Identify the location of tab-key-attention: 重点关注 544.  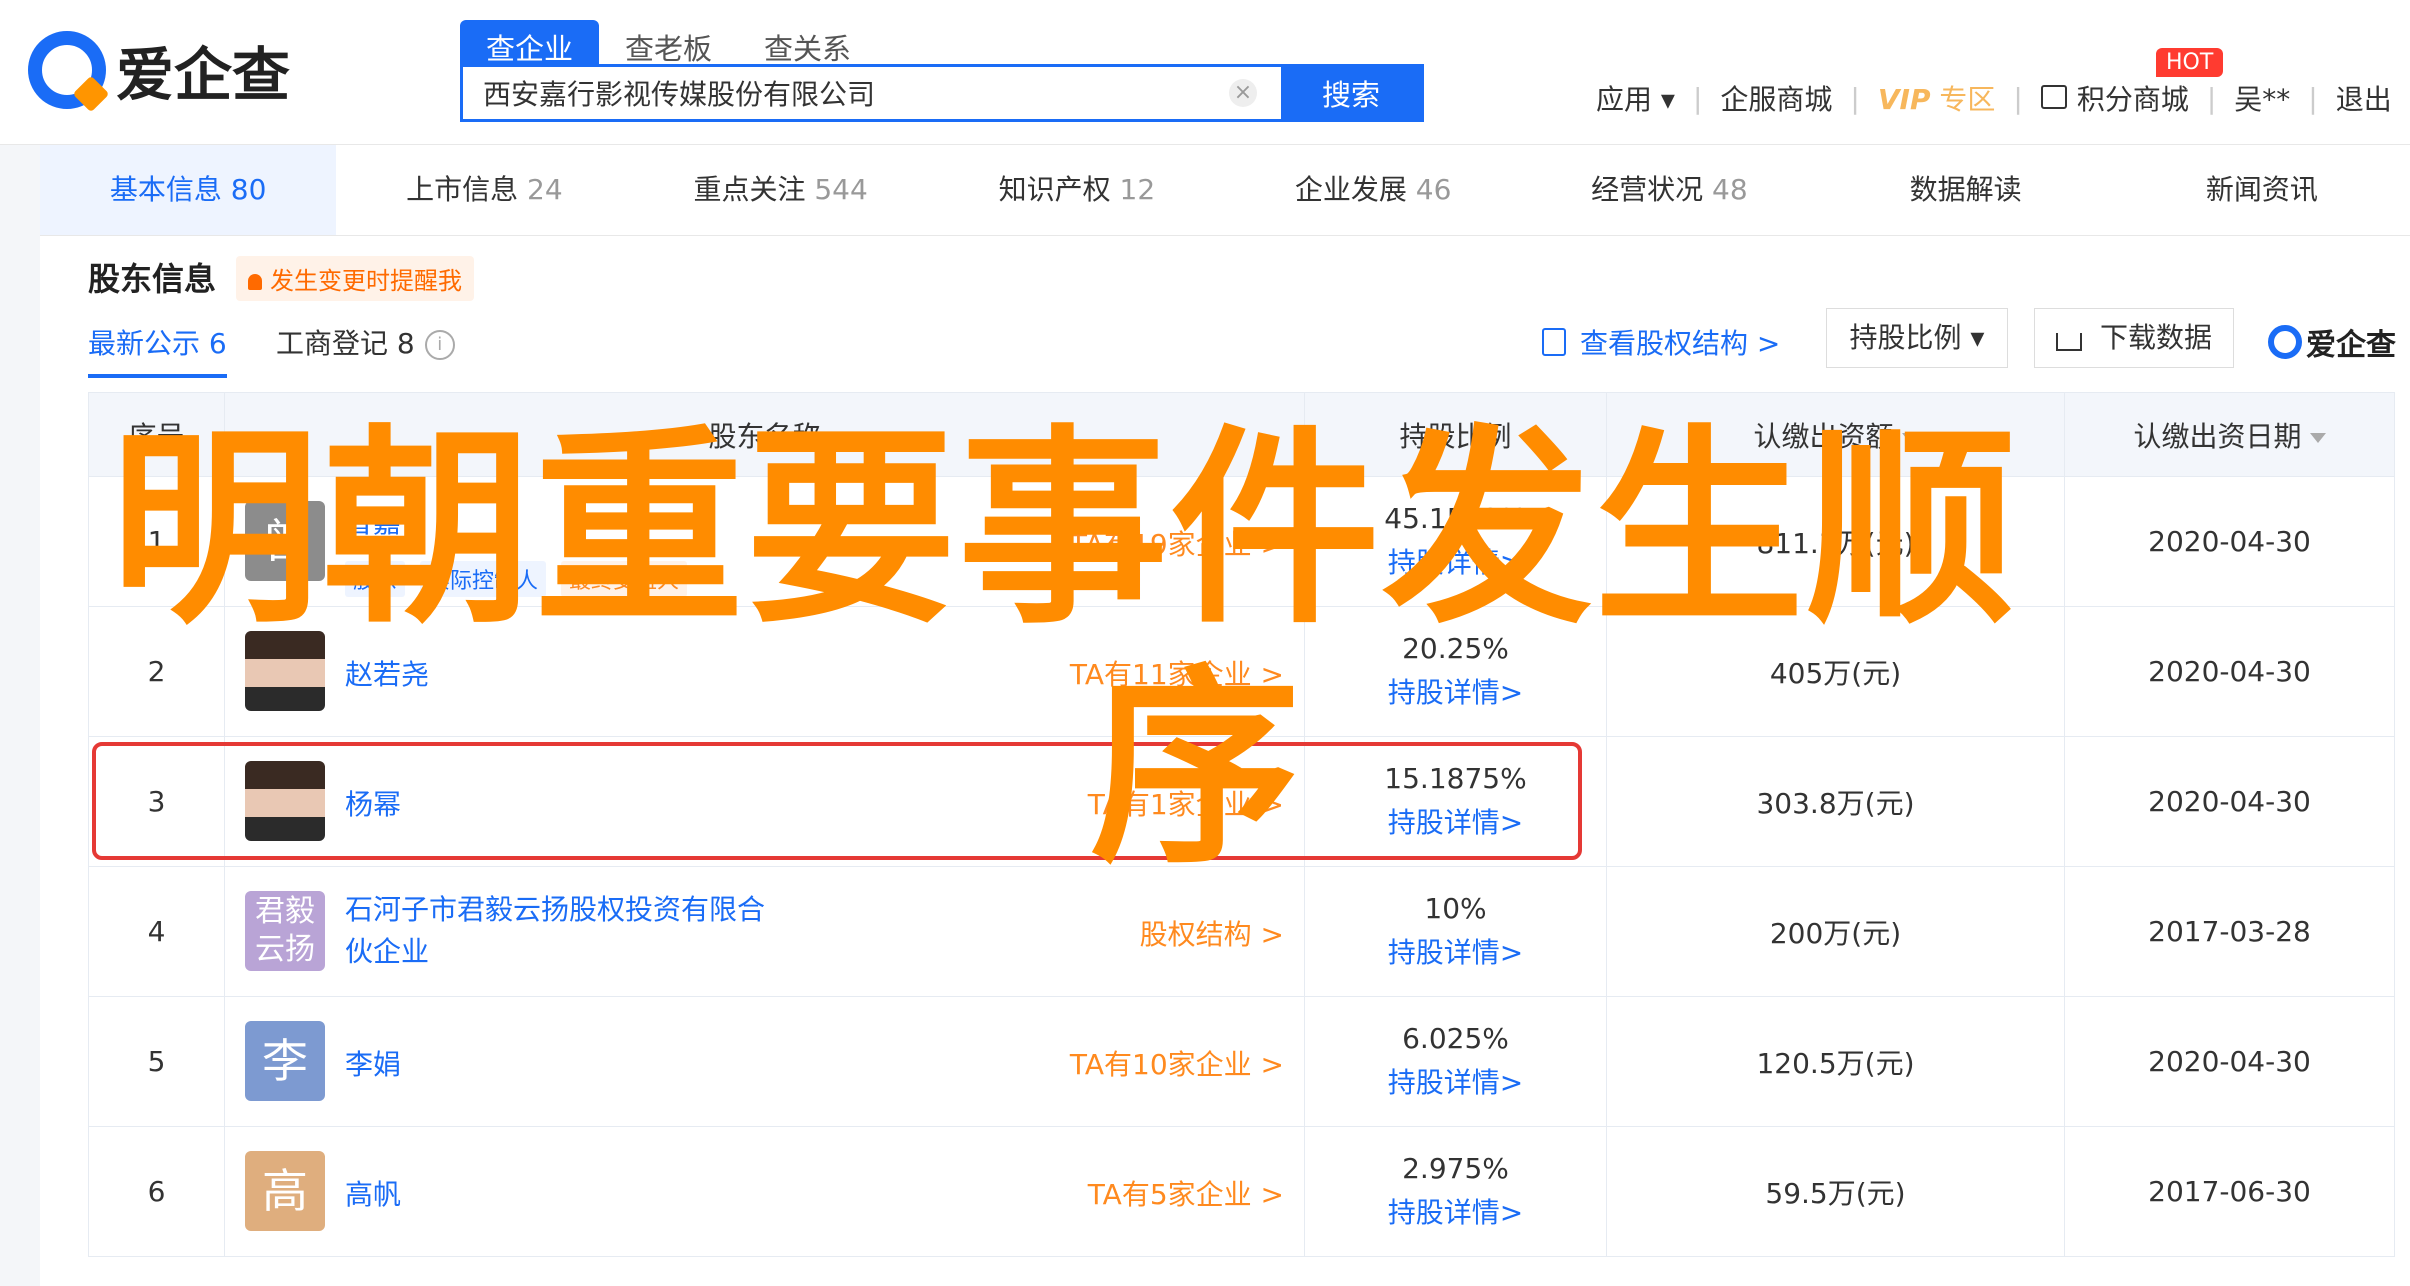
(781, 190).